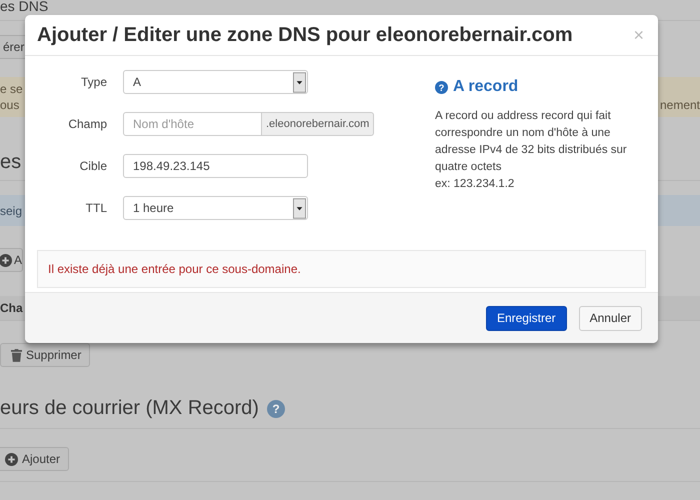  I want to click on add-button: Ajouter, so click(35, 459).